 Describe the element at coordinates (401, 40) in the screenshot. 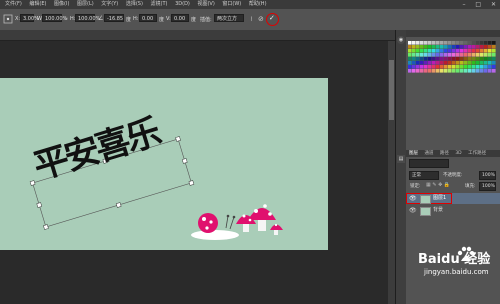

I see `history-icon: ◉` at that location.